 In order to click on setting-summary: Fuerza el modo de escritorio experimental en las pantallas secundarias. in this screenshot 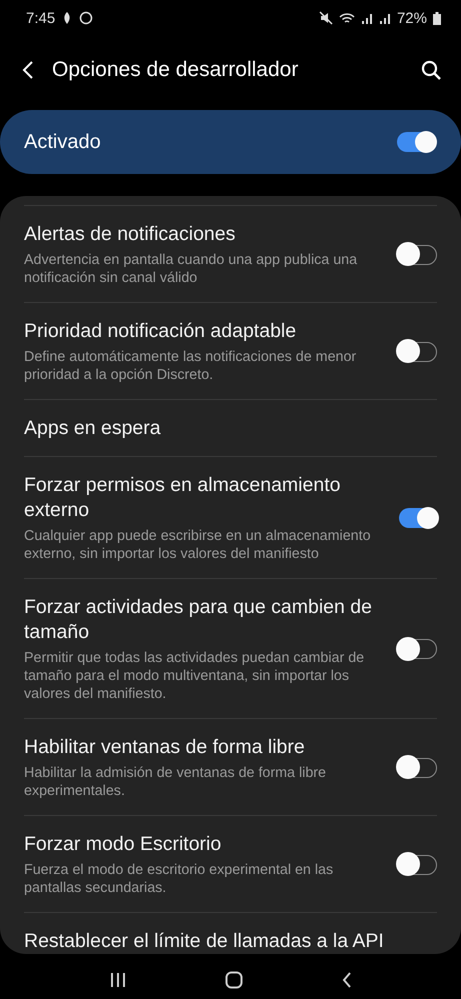, I will do `click(179, 879)`.